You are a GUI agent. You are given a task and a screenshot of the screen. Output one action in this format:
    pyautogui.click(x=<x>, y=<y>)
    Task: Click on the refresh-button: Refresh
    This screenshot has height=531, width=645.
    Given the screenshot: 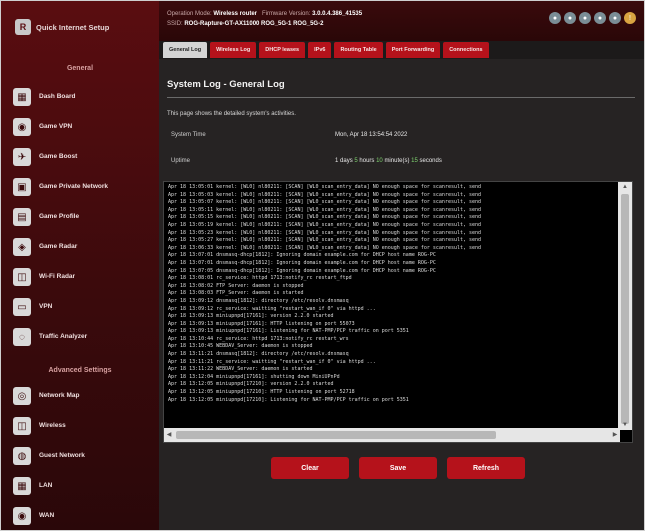 What is the action you would take?
    pyautogui.click(x=486, y=468)
    